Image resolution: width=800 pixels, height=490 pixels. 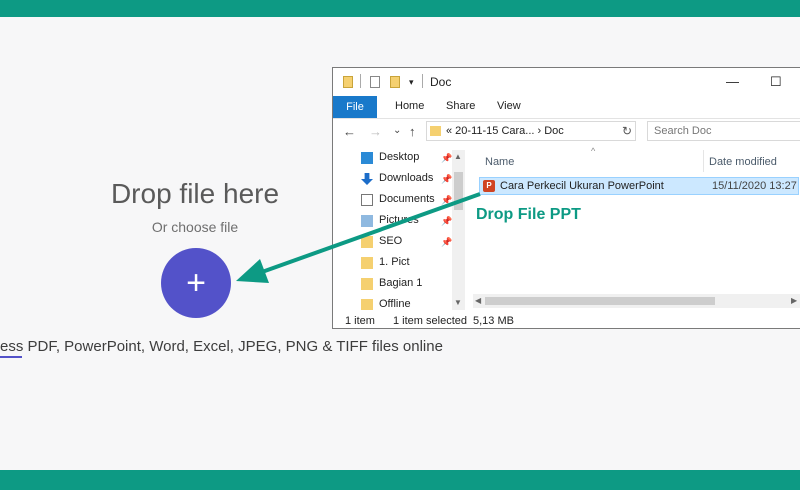 I want to click on drag-arrow-annotation, so click(x=358, y=237).